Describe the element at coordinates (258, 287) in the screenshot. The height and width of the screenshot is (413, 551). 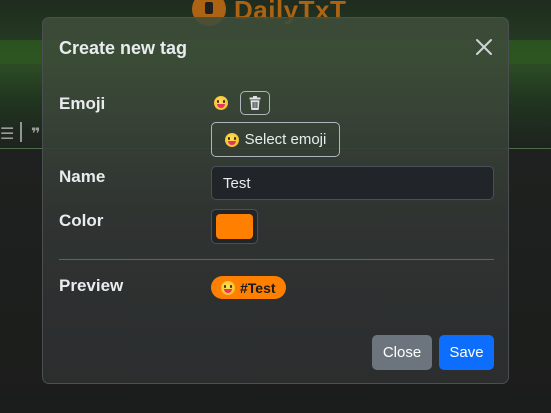
I see `preview-tag-text: #Test` at that location.